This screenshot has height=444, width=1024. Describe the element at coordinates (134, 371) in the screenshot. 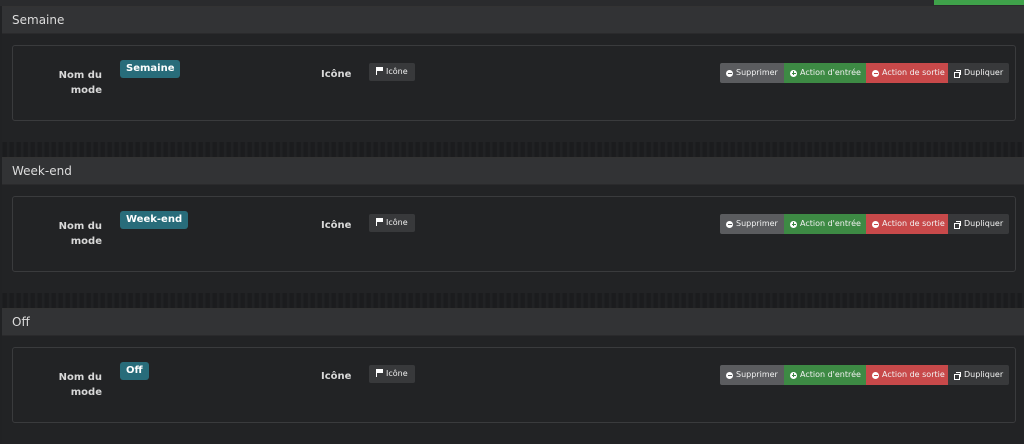

I see `mode-name-badge: Off` at that location.